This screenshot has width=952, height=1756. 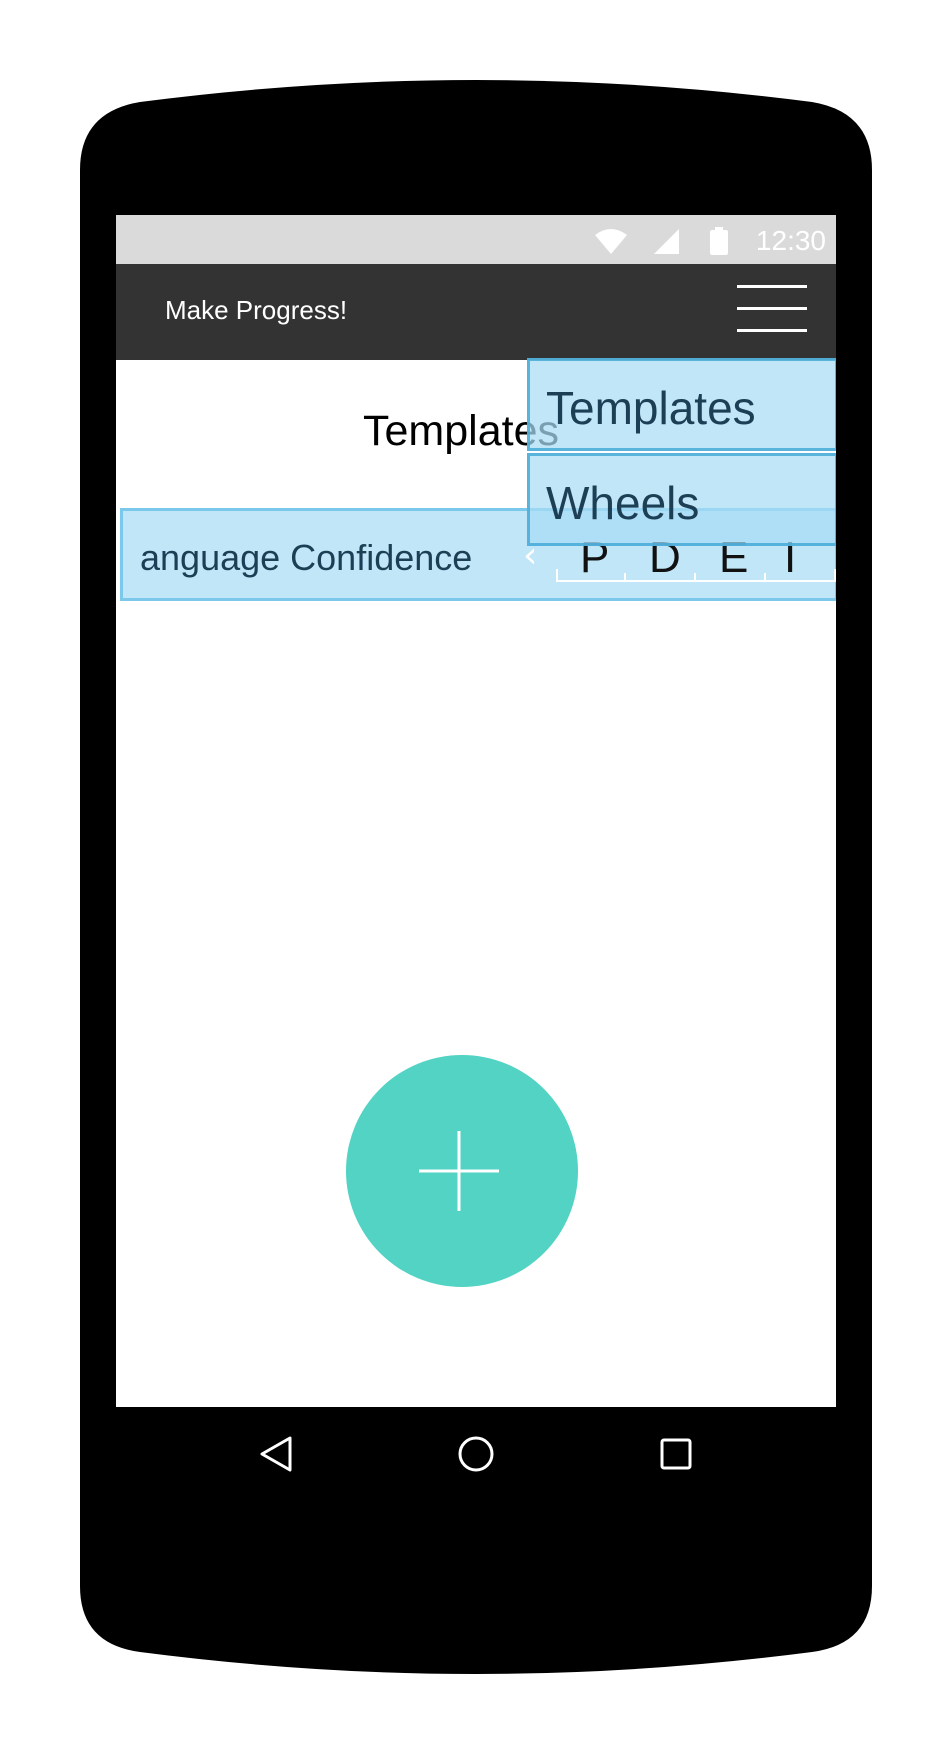 I want to click on menu-line-bottom, so click(x=772, y=330).